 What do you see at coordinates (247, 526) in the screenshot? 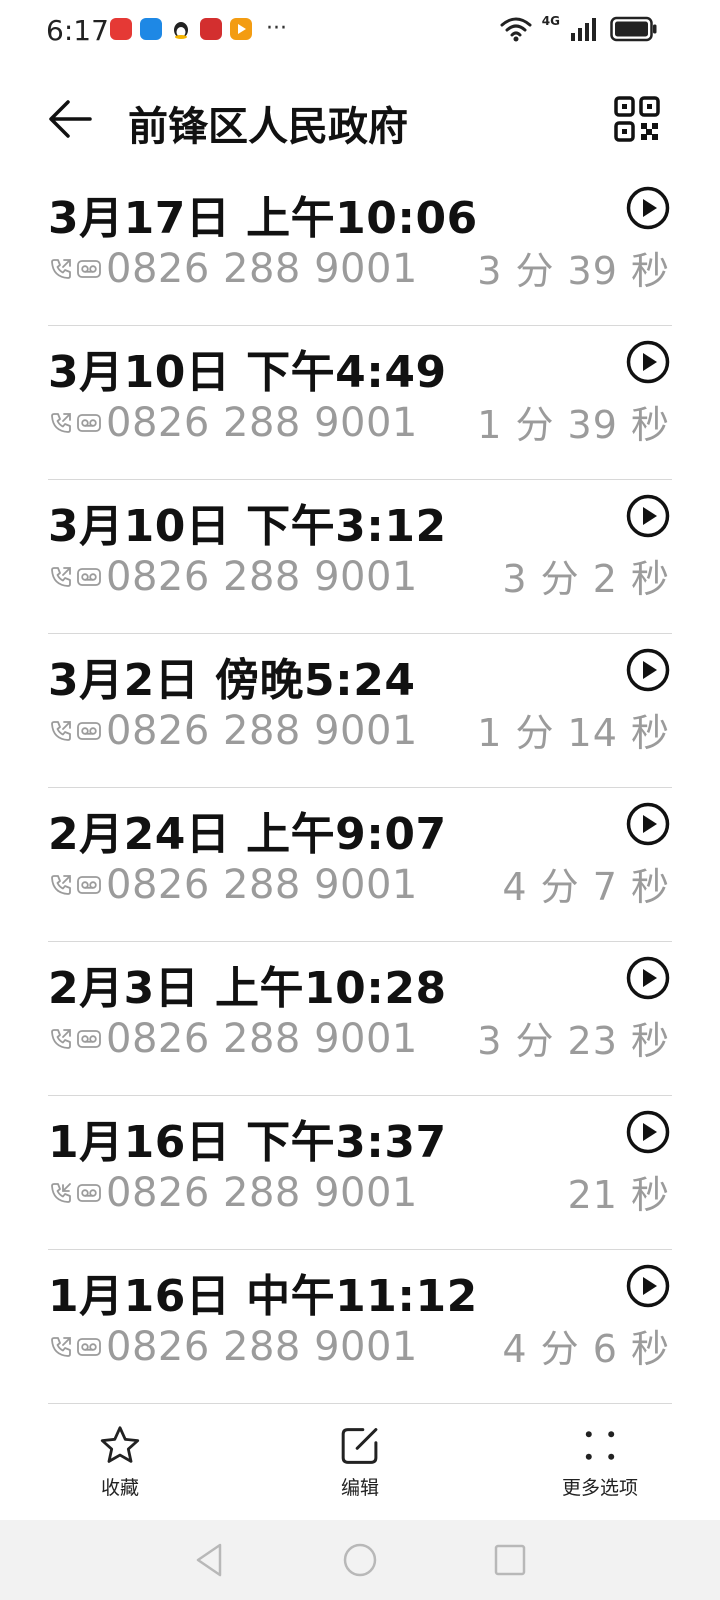
I see `call-datetime: 3月10日 下午3:12` at bounding box center [247, 526].